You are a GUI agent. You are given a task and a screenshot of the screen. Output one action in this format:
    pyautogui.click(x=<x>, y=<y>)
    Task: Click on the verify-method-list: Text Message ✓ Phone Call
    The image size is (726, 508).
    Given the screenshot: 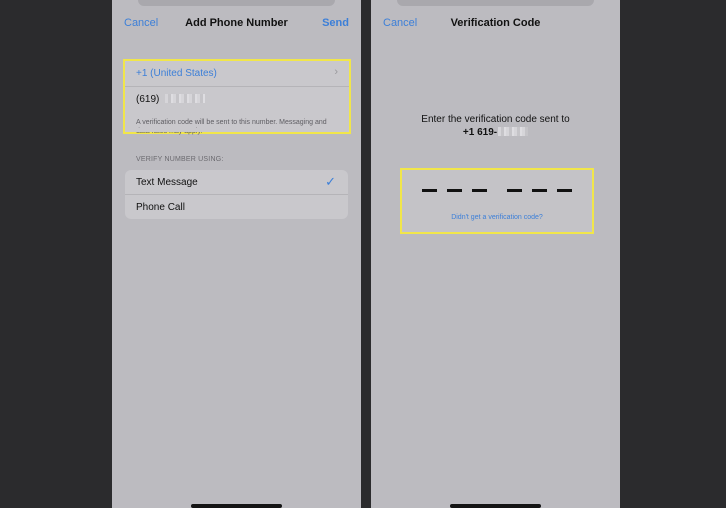 What is the action you would take?
    pyautogui.click(x=236, y=194)
    